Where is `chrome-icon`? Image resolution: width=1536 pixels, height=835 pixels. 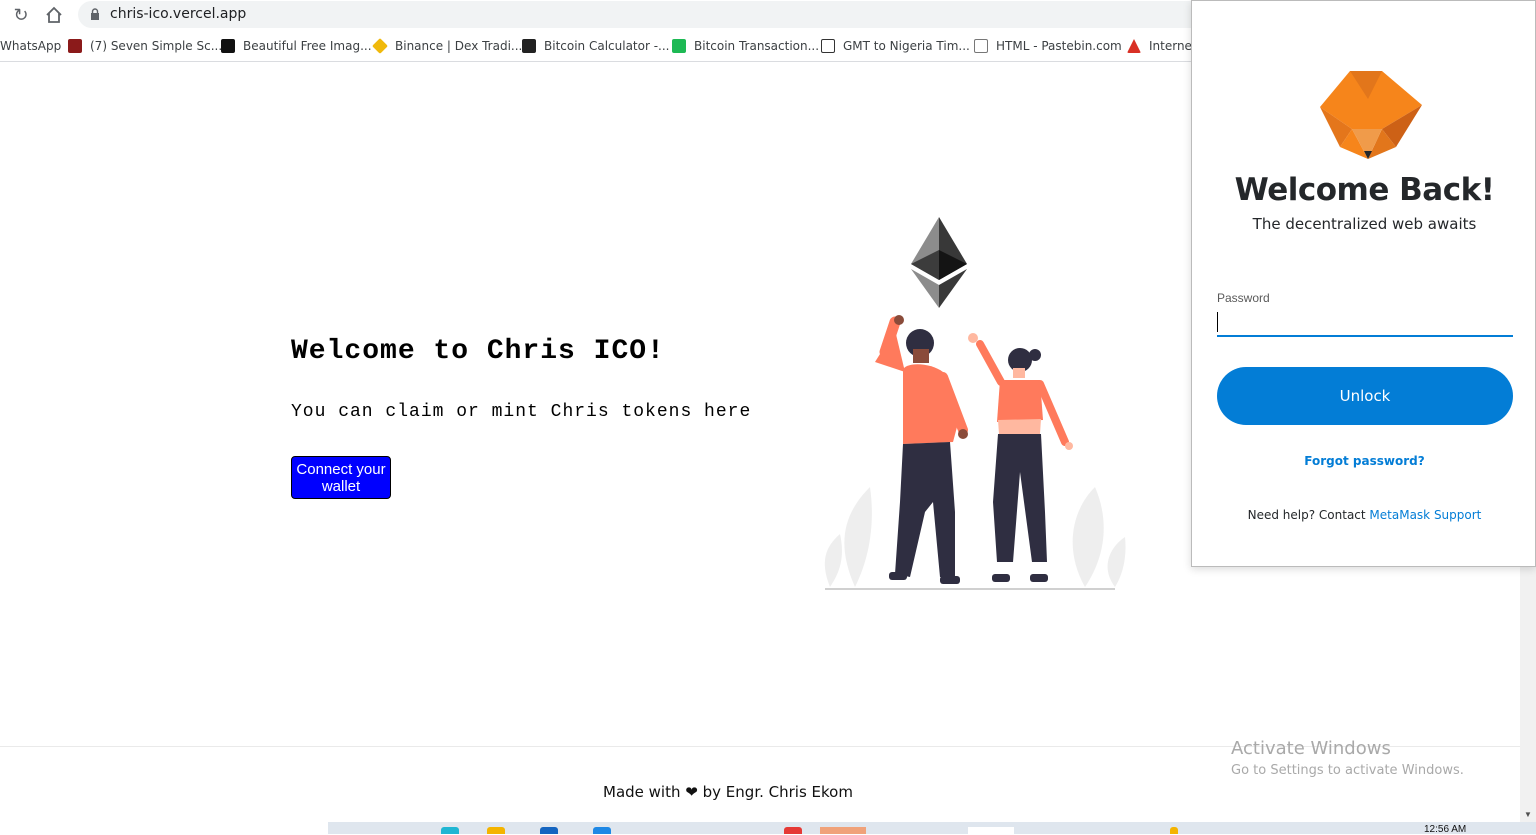
chrome-icon is located at coordinates (793, 830).